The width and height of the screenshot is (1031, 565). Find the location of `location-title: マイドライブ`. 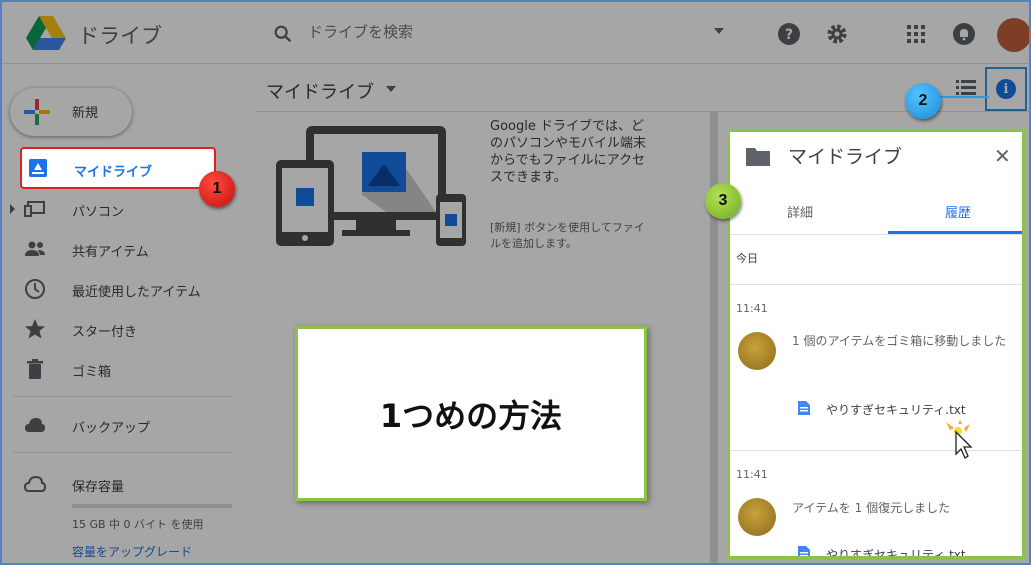

location-title: マイドライブ is located at coordinates (320, 91).